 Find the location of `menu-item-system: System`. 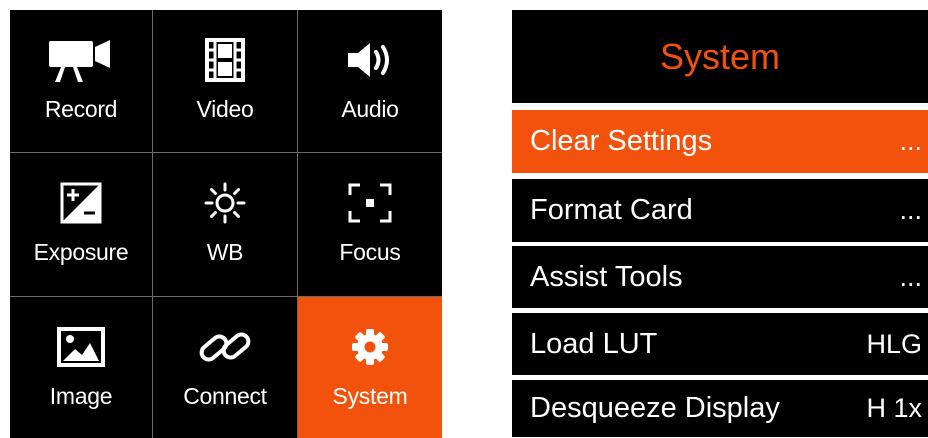

menu-item-system: System is located at coordinates (370, 367).